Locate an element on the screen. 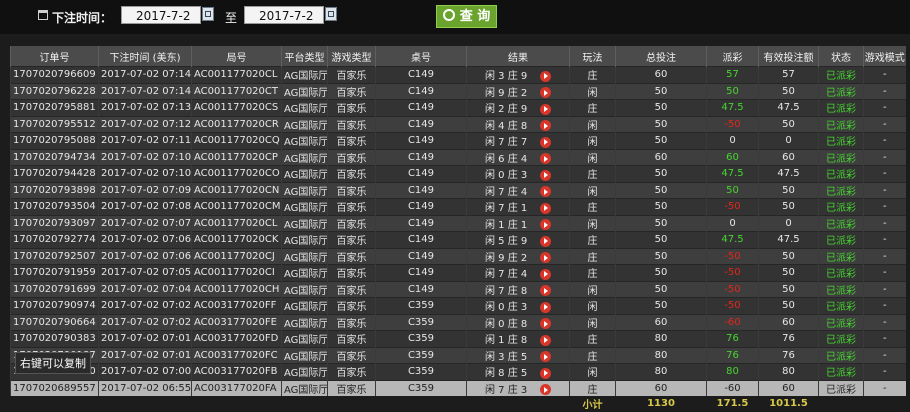 This screenshot has height=412, width=910. order-id-cell: 1707020796609 is located at coordinates (54, 74).